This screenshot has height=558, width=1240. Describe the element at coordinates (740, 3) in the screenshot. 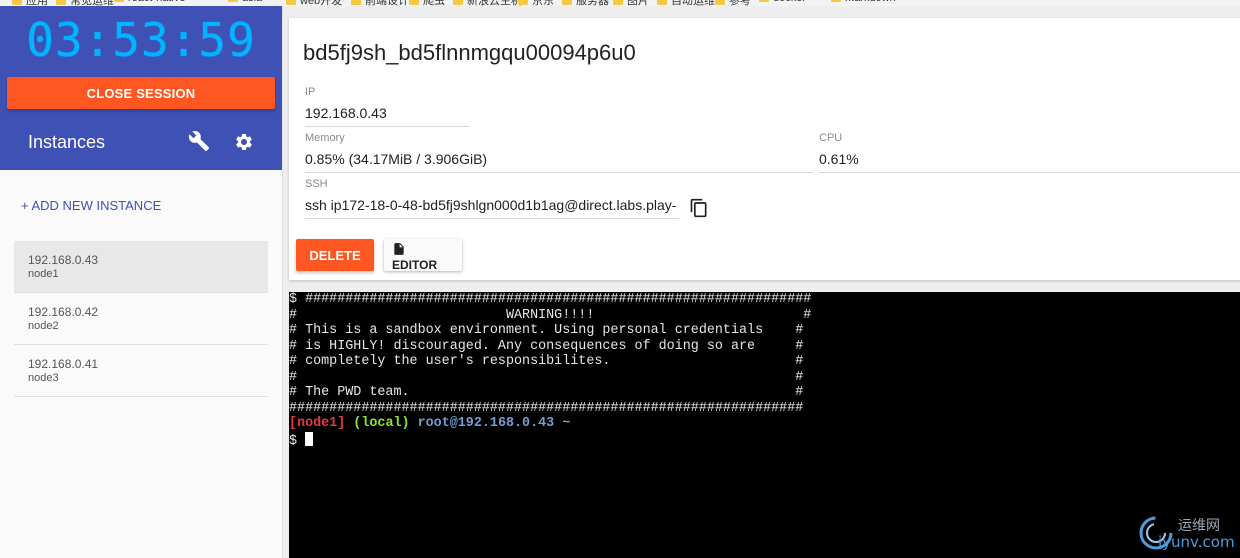

I see `bookmark-label: 参考` at that location.